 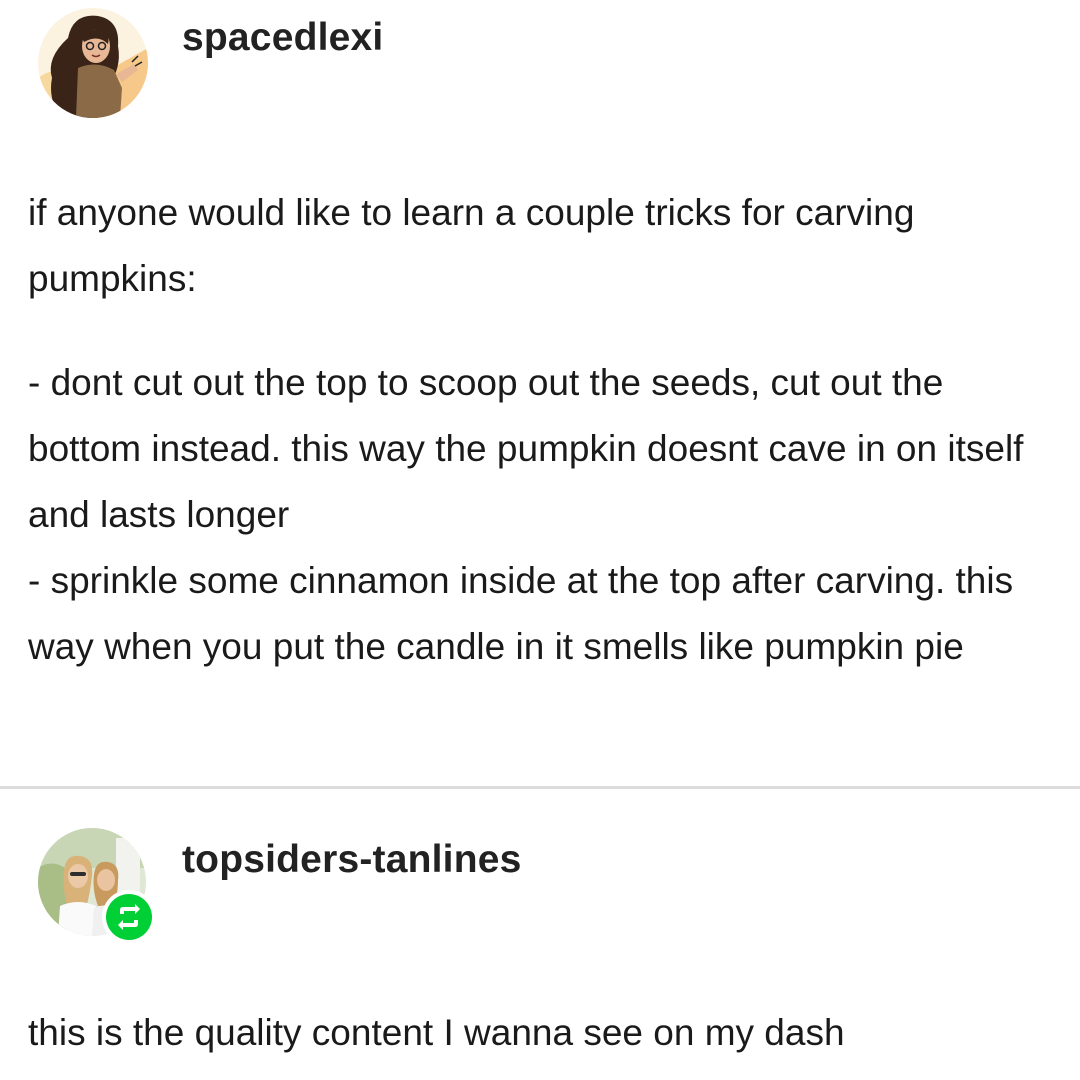 I want to click on reblog-icon, so click(x=129, y=917).